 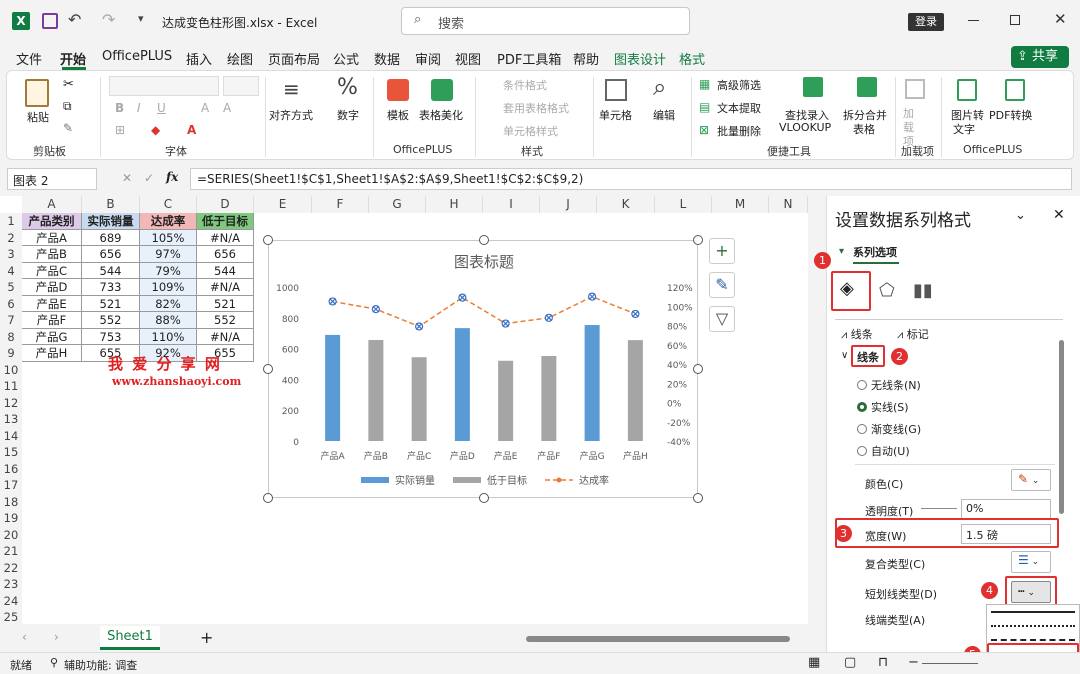 What do you see at coordinates (74, 19) in the screenshot?
I see `undo-icon: ↶` at bounding box center [74, 19].